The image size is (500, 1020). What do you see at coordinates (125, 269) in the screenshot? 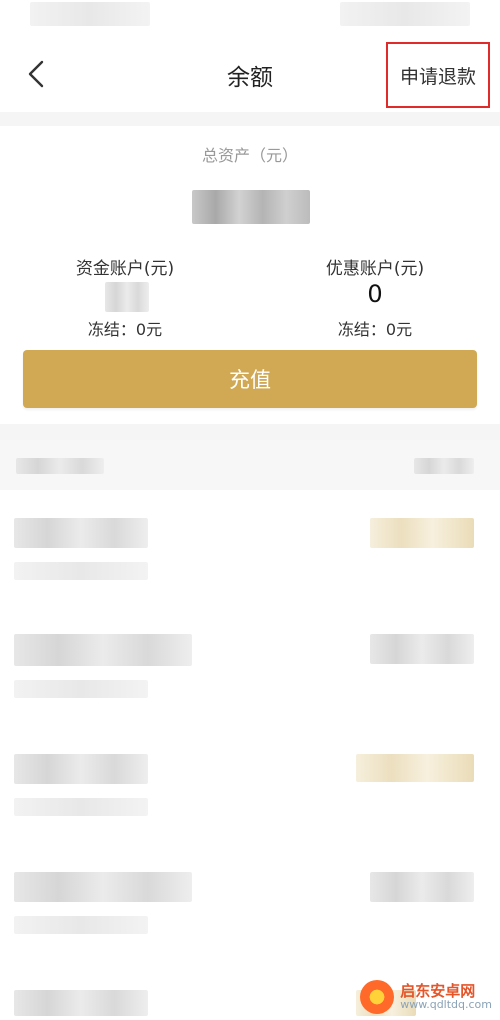
I see `fund-account-label: 资金账户(元)` at bounding box center [125, 269].